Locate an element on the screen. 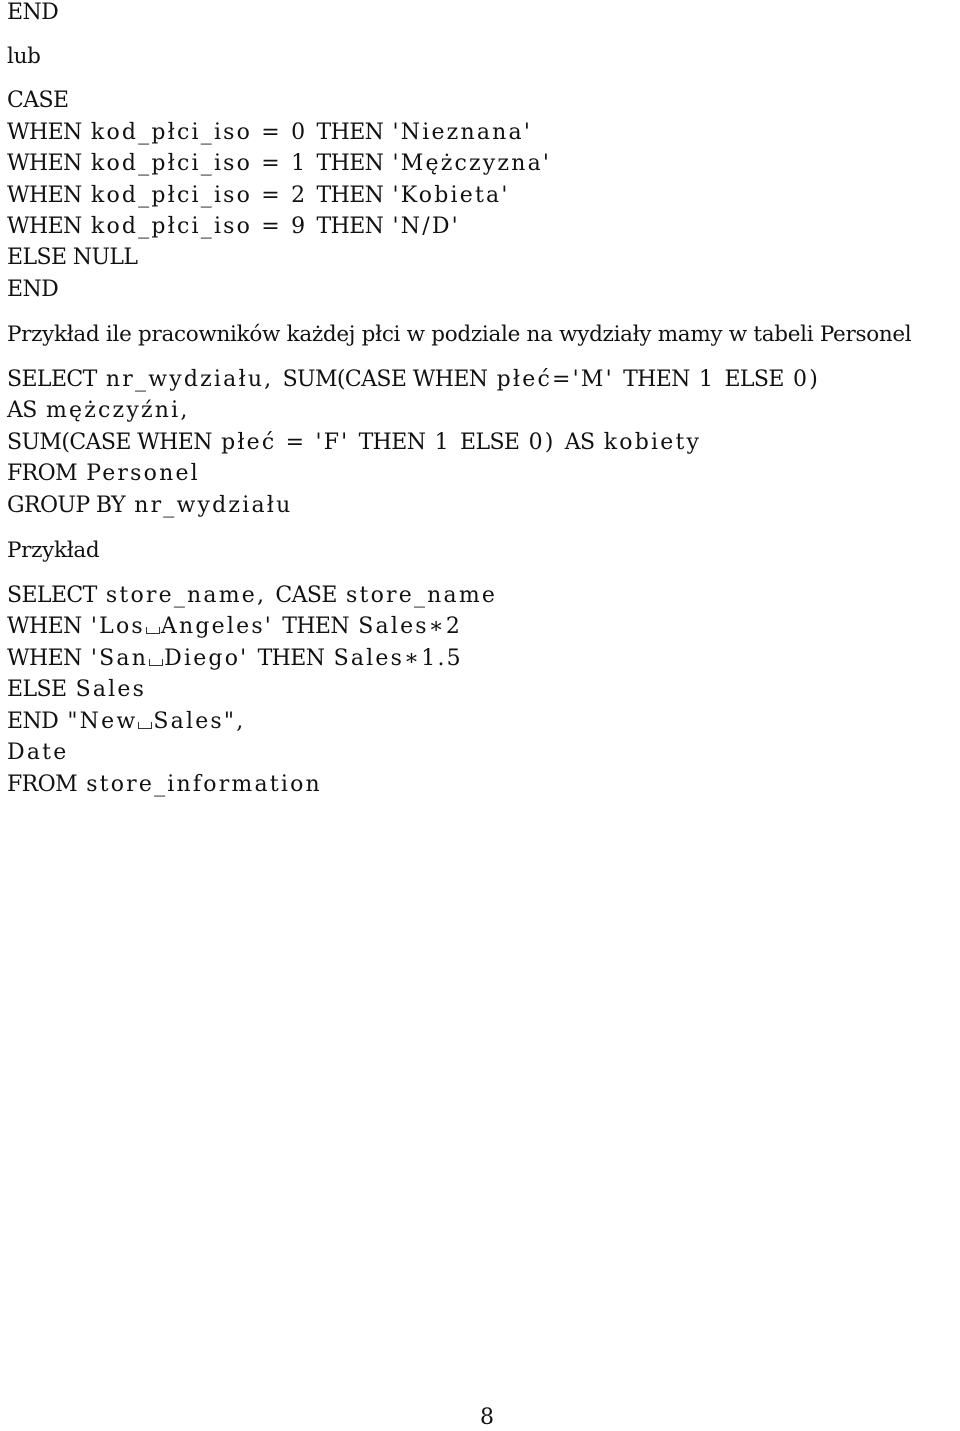 This screenshot has height=1431, width=960. code-line: FROM store_information is located at coordinates (164, 784).